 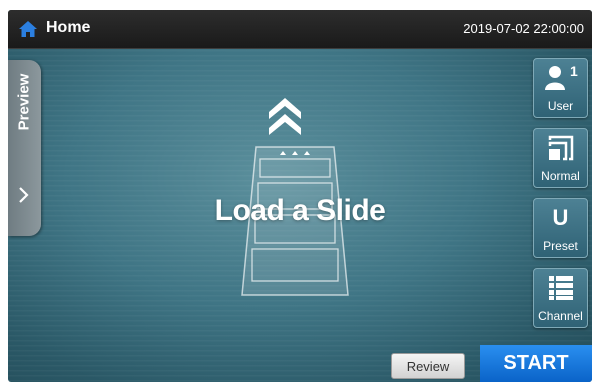 What do you see at coordinates (560, 316) in the screenshot?
I see `channel-button-label: Channel` at bounding box center [560, 316].